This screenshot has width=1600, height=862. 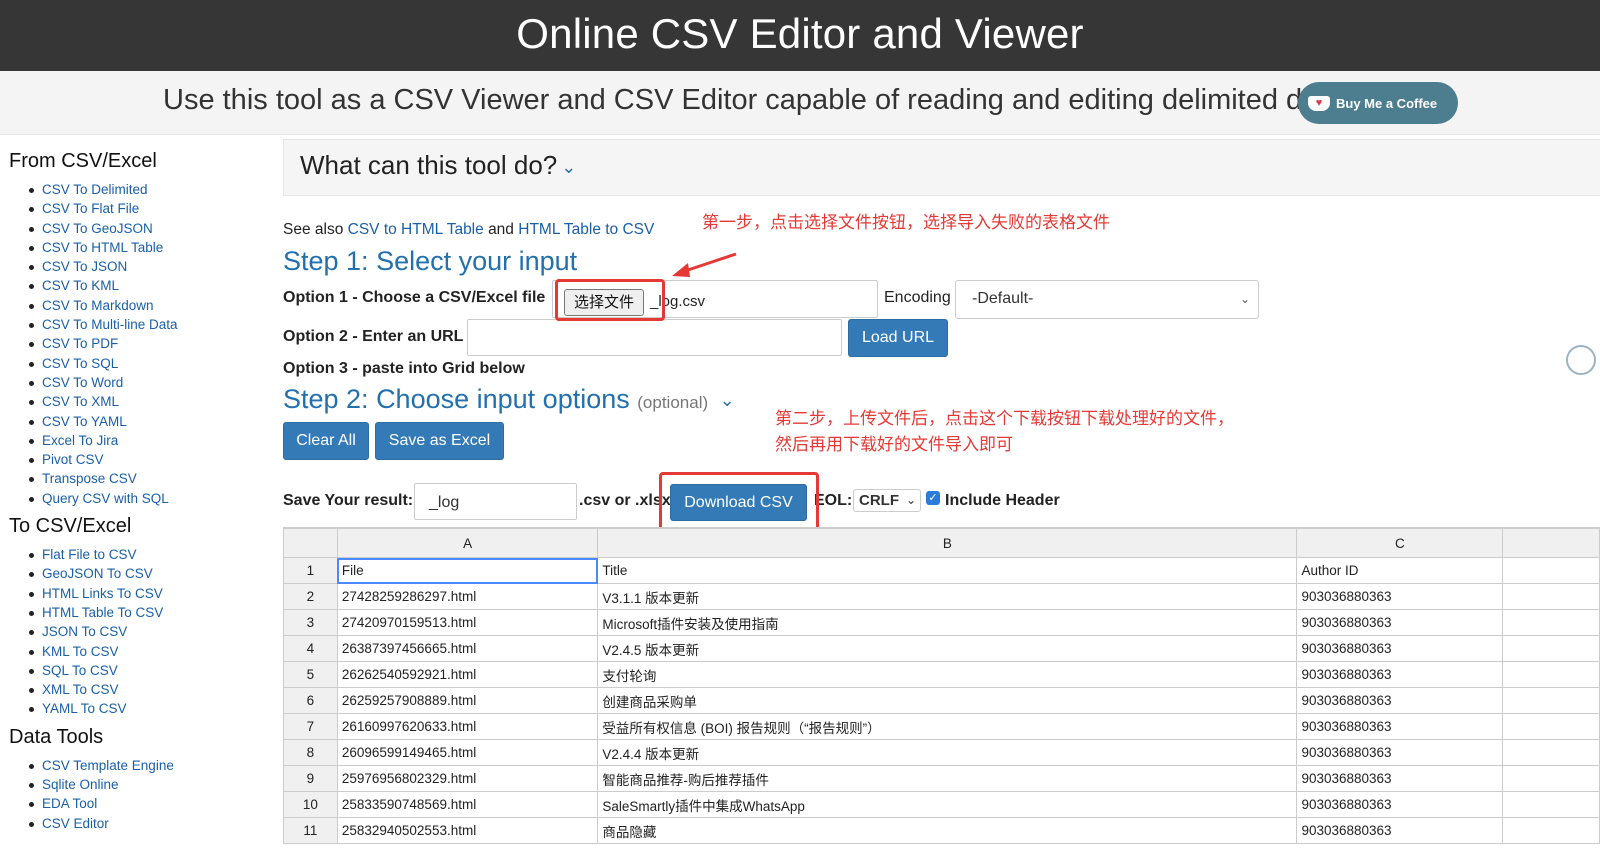 What do you see at coordinates (149, 593) in the screenshot?
I see `sidebar-link: HTML Links To CSV` at bounding box center [149, 593].